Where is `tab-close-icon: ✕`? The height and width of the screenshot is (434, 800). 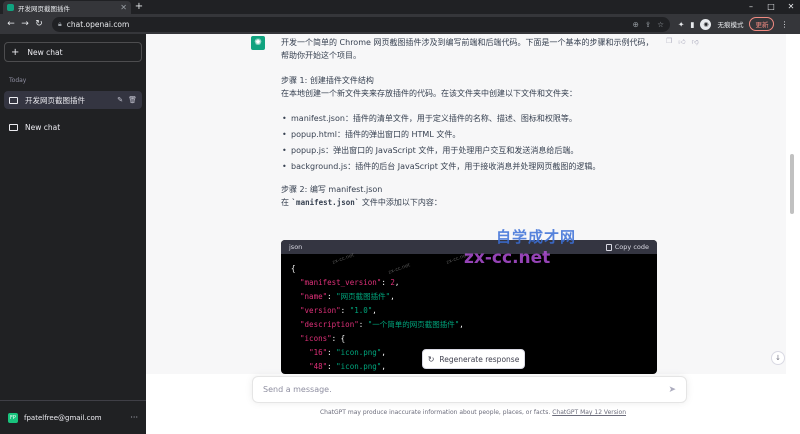
tab-close-icon: ✕ is located at coordinates (123, 7).